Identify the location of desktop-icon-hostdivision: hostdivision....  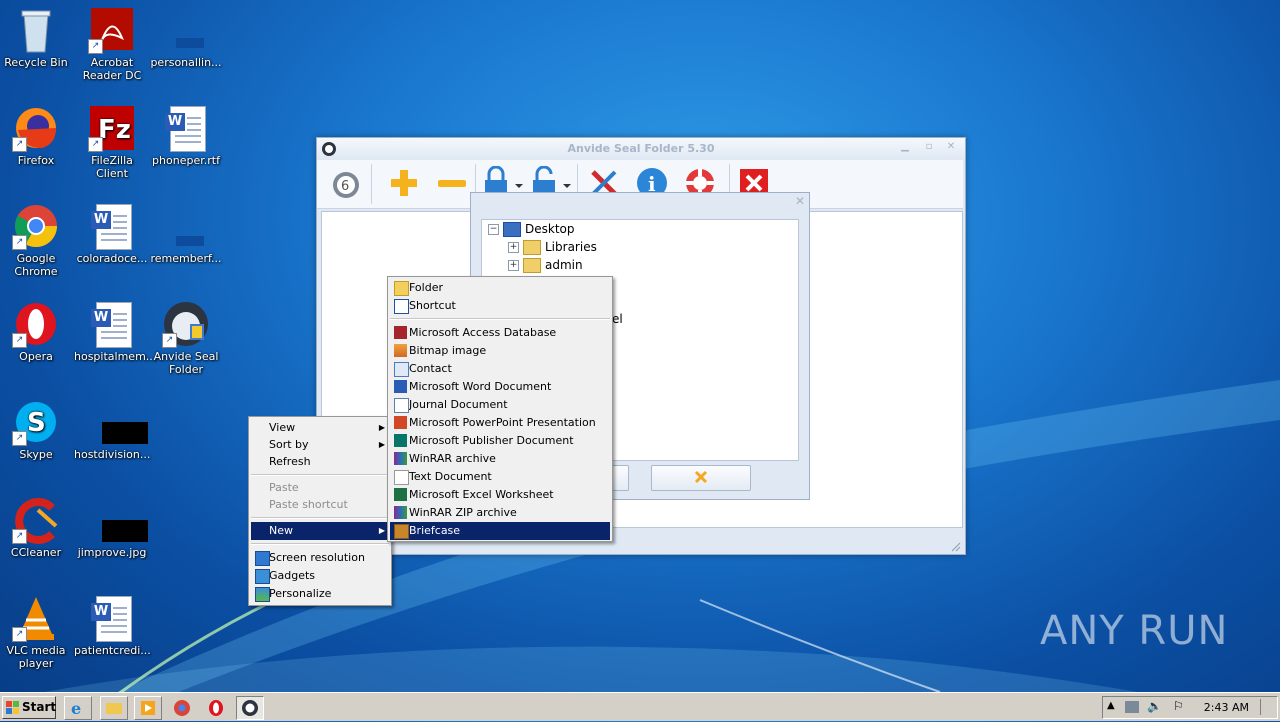
(112, 429).